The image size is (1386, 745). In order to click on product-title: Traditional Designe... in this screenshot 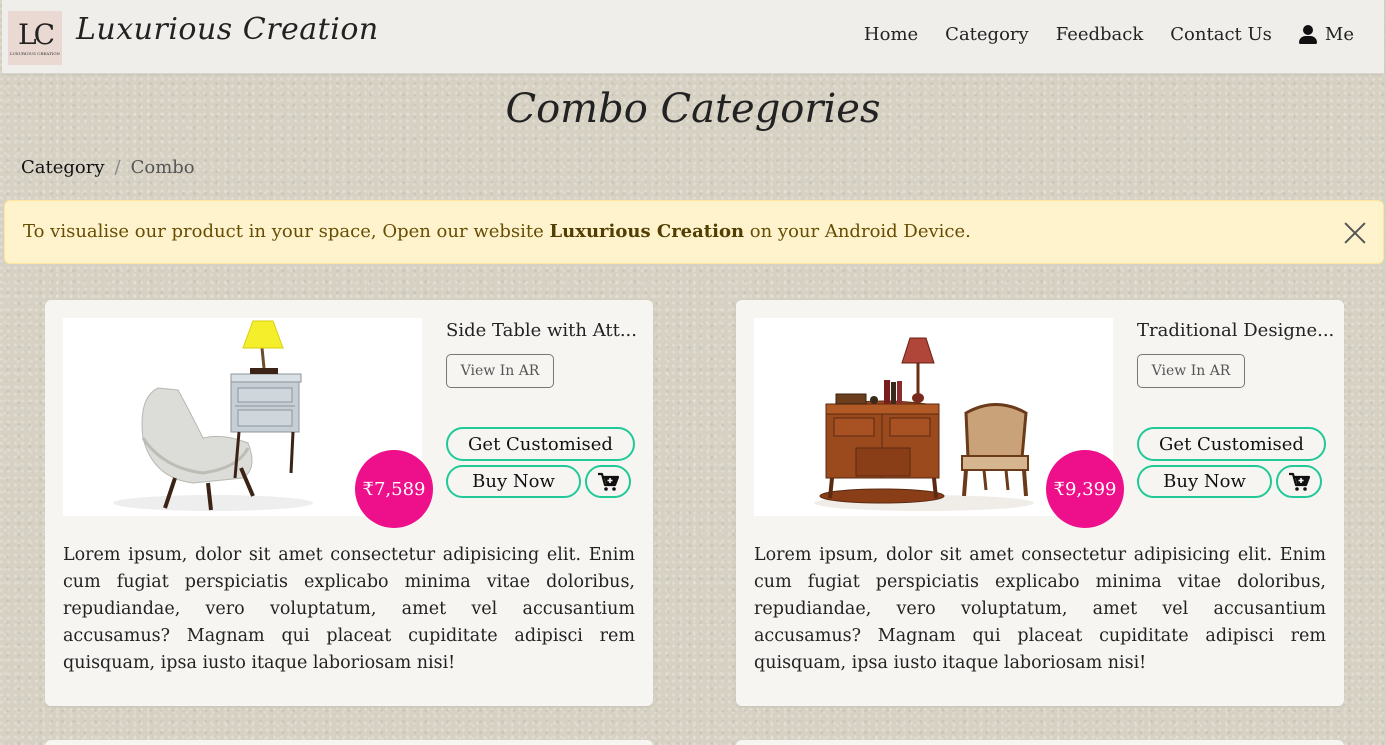, I will do `click(1235, 330)`.